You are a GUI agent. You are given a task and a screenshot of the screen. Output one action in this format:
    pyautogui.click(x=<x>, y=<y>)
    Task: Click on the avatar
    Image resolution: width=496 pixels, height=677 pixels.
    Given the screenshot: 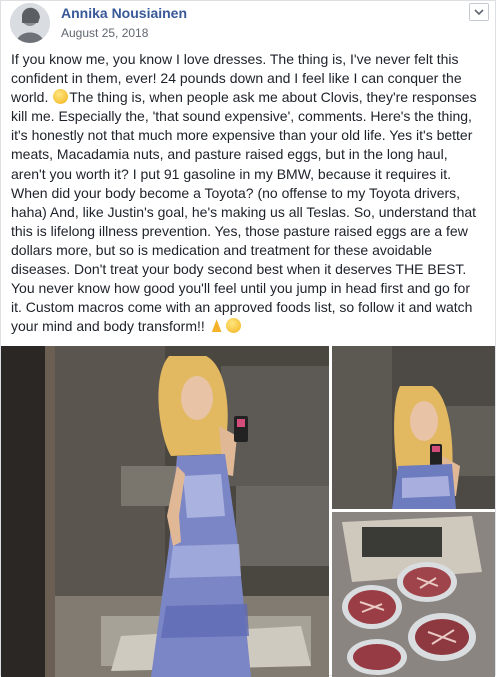 What is the action you would take?
    pyautogui.click(x=30, y=23)
    